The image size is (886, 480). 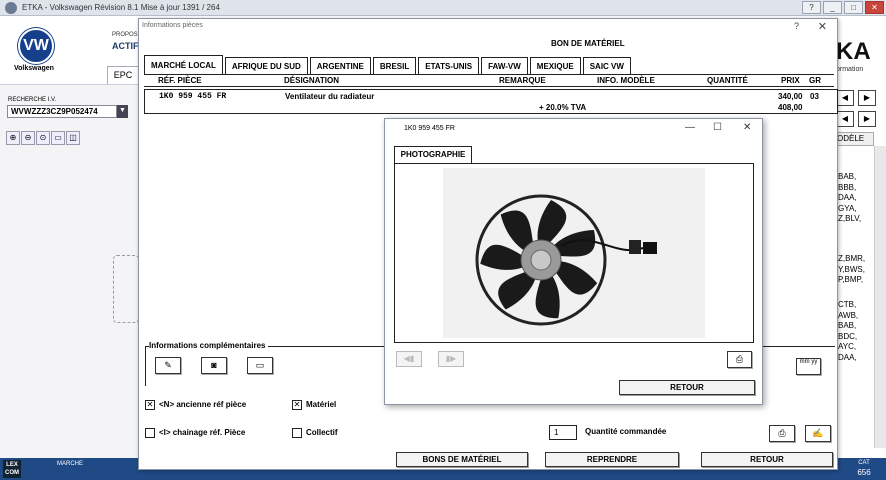 What do you see at coordinates (874, 7) in the screenshot?
I see `close-button: ✕` at bounding box center [874, 7].